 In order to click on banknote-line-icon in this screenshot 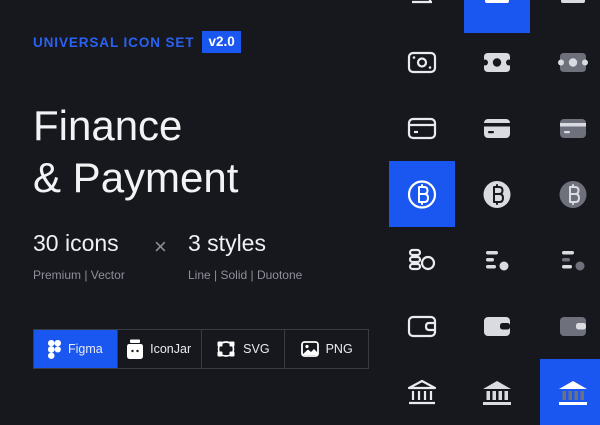, I will do `click(422, 62)`.